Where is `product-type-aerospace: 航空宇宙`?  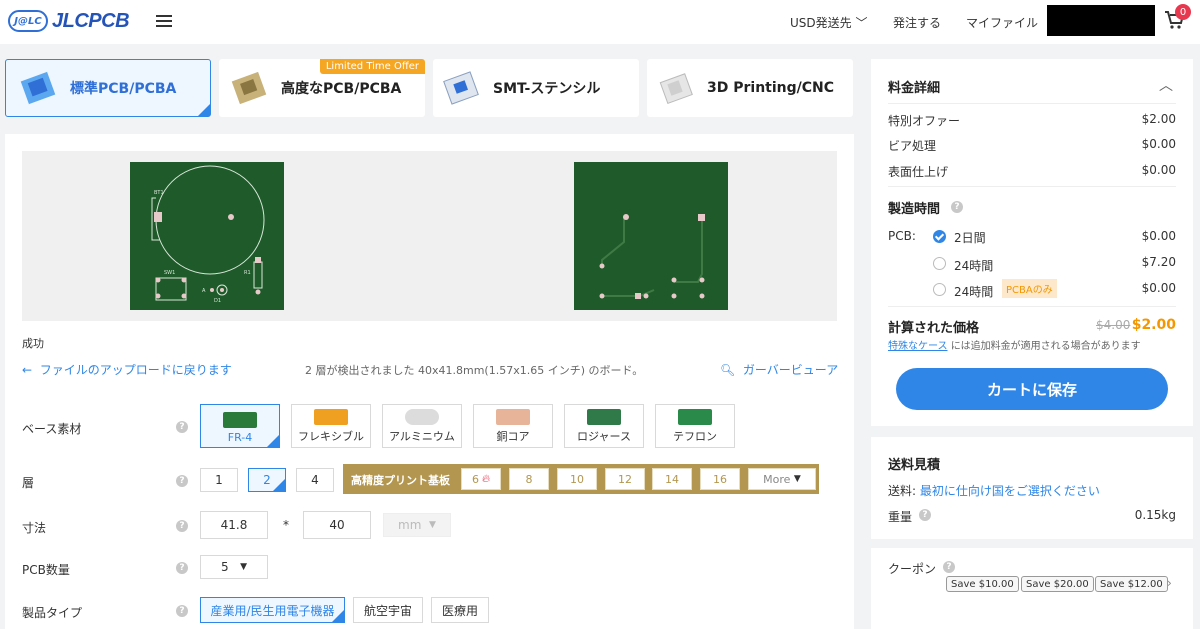
product-type-aerospace: 航空宇宙 is located at coordinates (388, 610).